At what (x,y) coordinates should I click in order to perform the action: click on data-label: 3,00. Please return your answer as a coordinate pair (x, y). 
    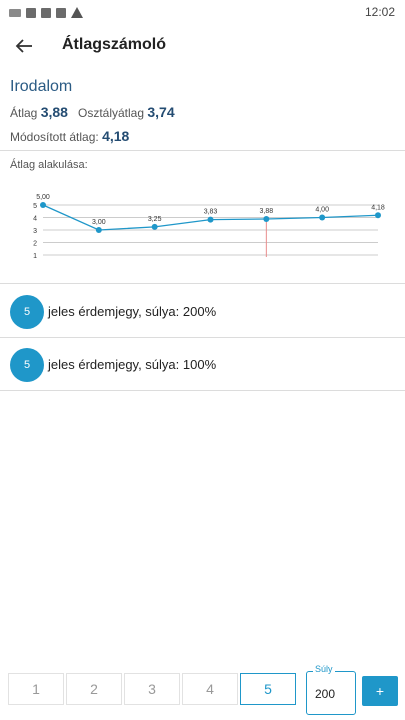
    Looking at the image, I should click on (99, 222).